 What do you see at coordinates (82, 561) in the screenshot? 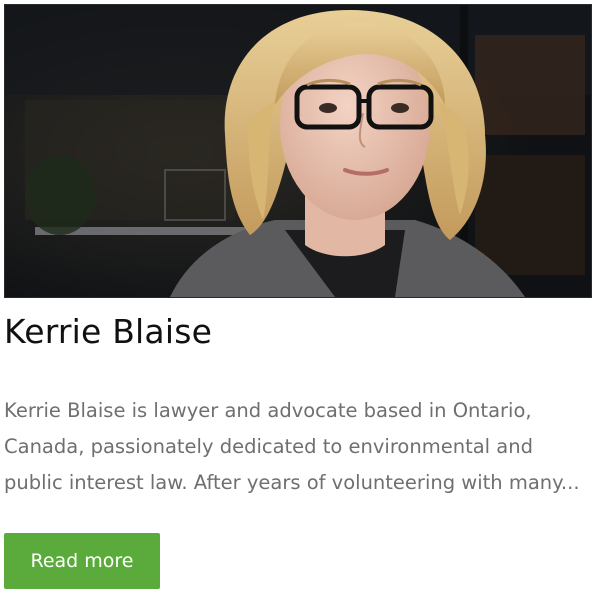
I see `read-more-button: Read more` at bounding box center [82, 561].